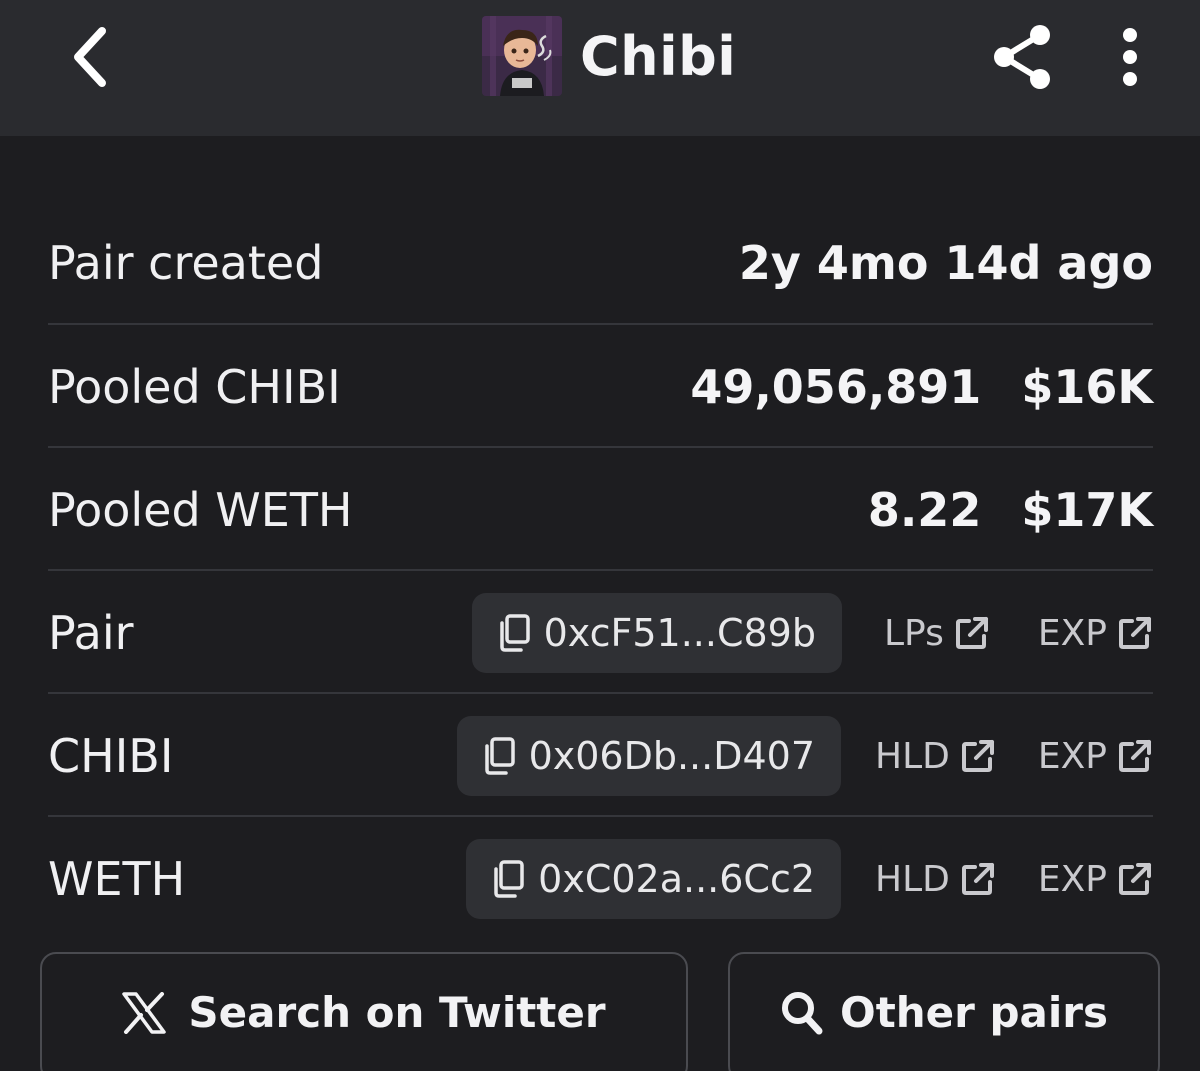 This screenshot has height=1071, width=1200. I want to click on pair-created-value: 2y 4mo 14d ago, so click(945, 263).